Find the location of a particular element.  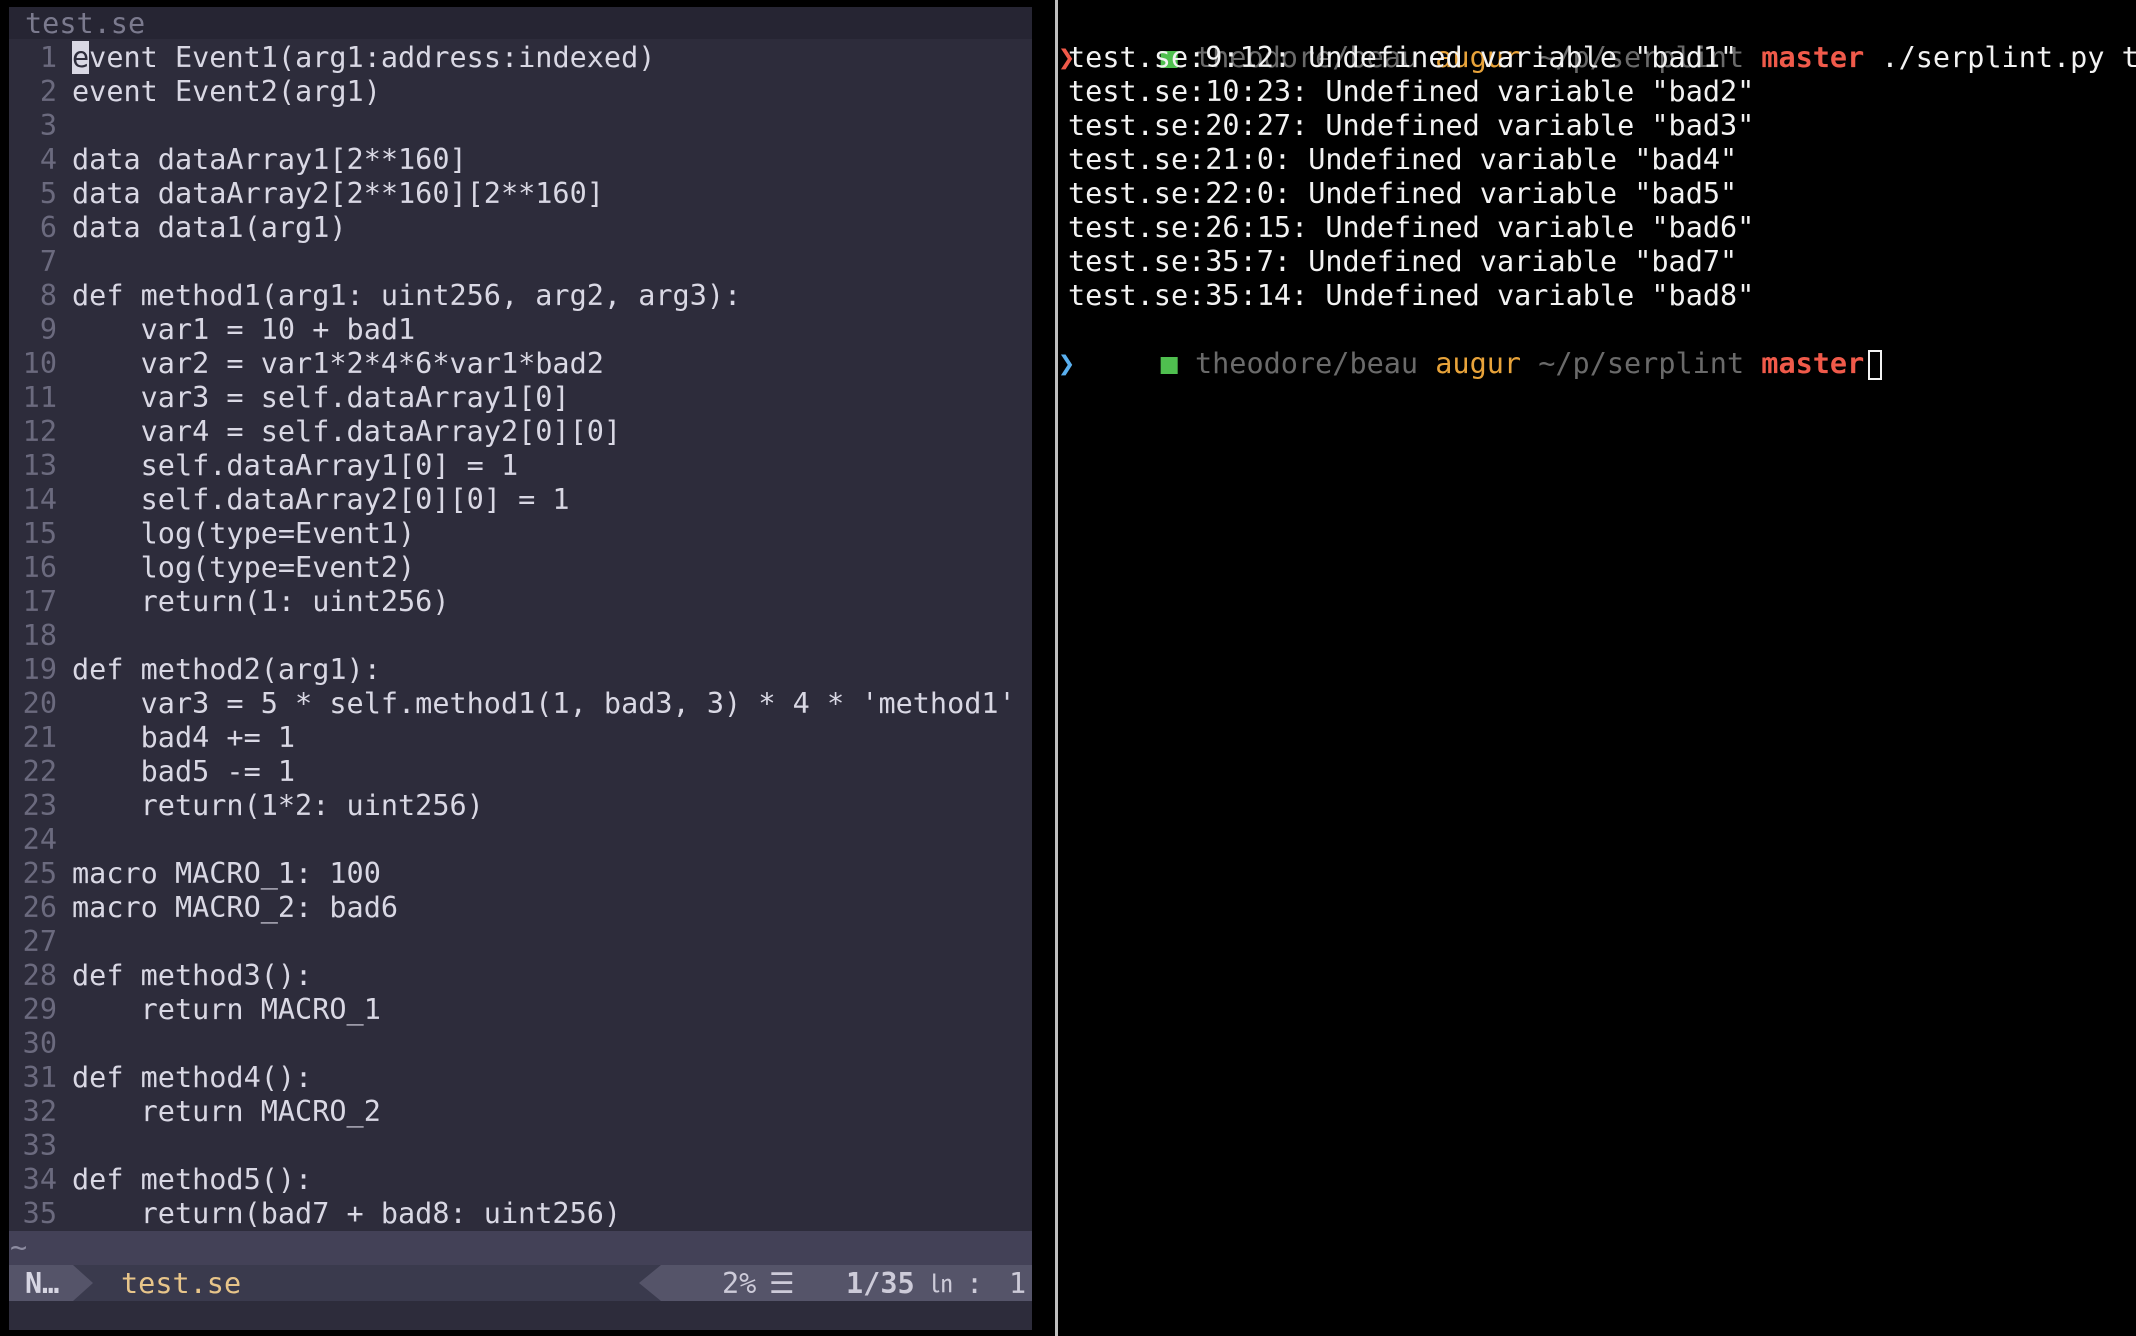

line-number: 15 is located at coordinates (39, 533).